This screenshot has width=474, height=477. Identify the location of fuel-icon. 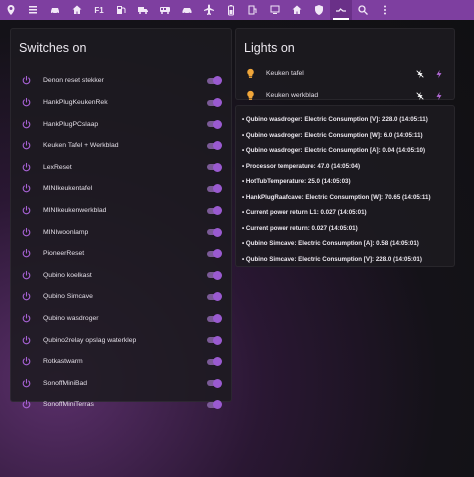
(121, 10).